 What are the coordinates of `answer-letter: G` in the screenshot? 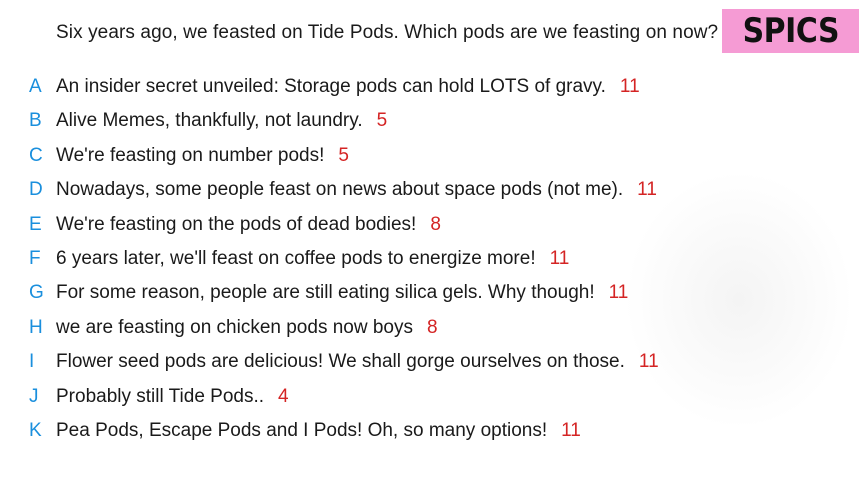 It's located at (36, 293).